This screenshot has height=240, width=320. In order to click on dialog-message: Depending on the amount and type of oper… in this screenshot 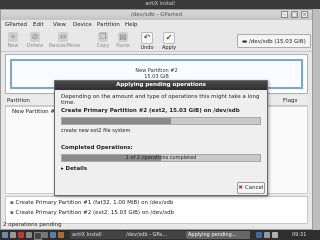, I will do `click(160, 100)`.